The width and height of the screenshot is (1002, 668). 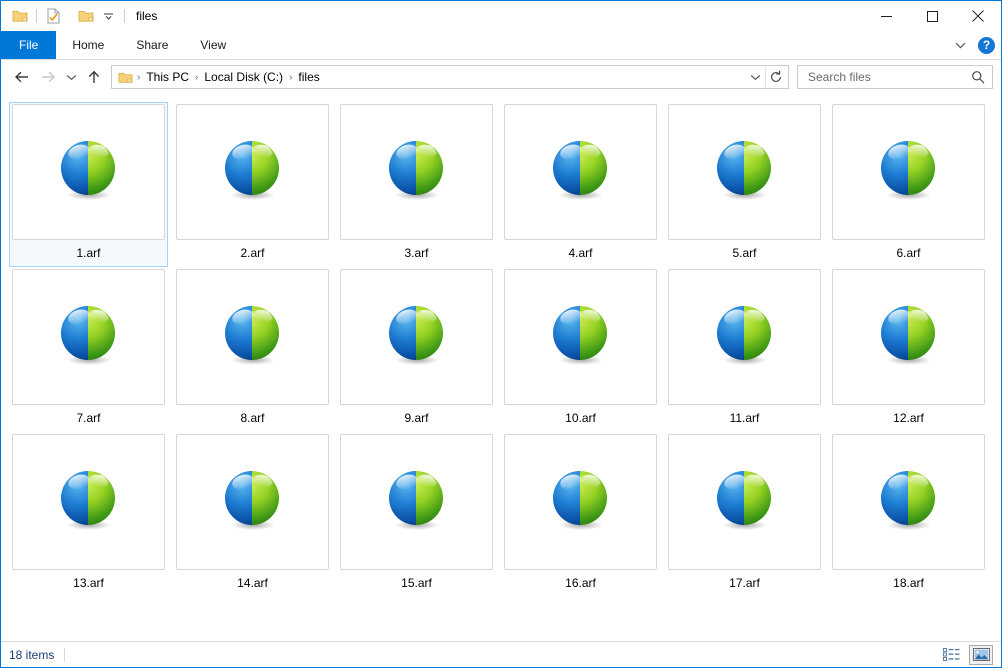 What do you see at coordinates (978, 77) in the screenshot?
I see `search-icon` at bounding box center [978, 77].